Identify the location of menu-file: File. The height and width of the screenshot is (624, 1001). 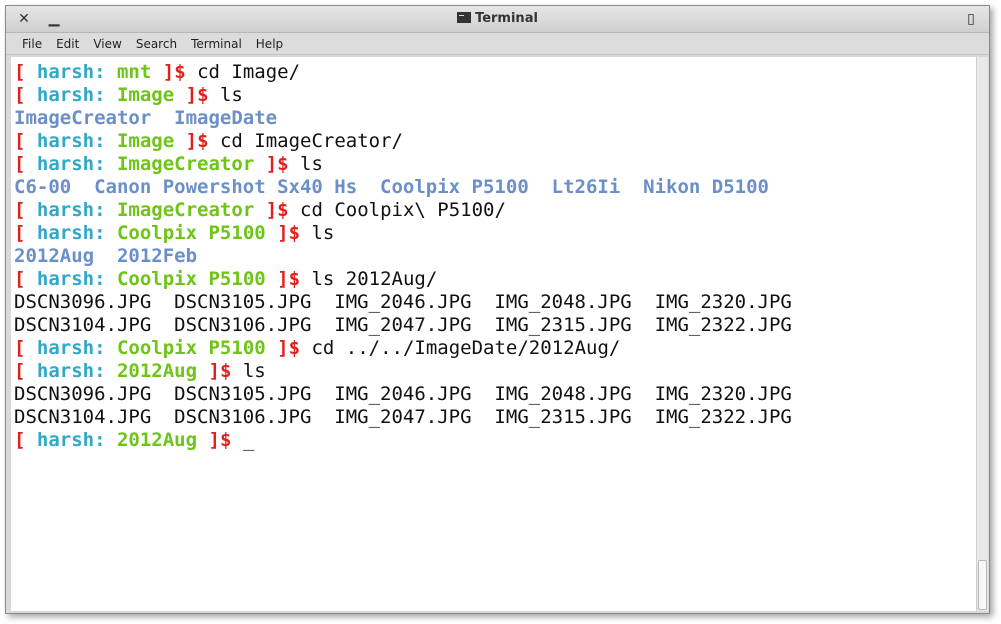
(32, 44).